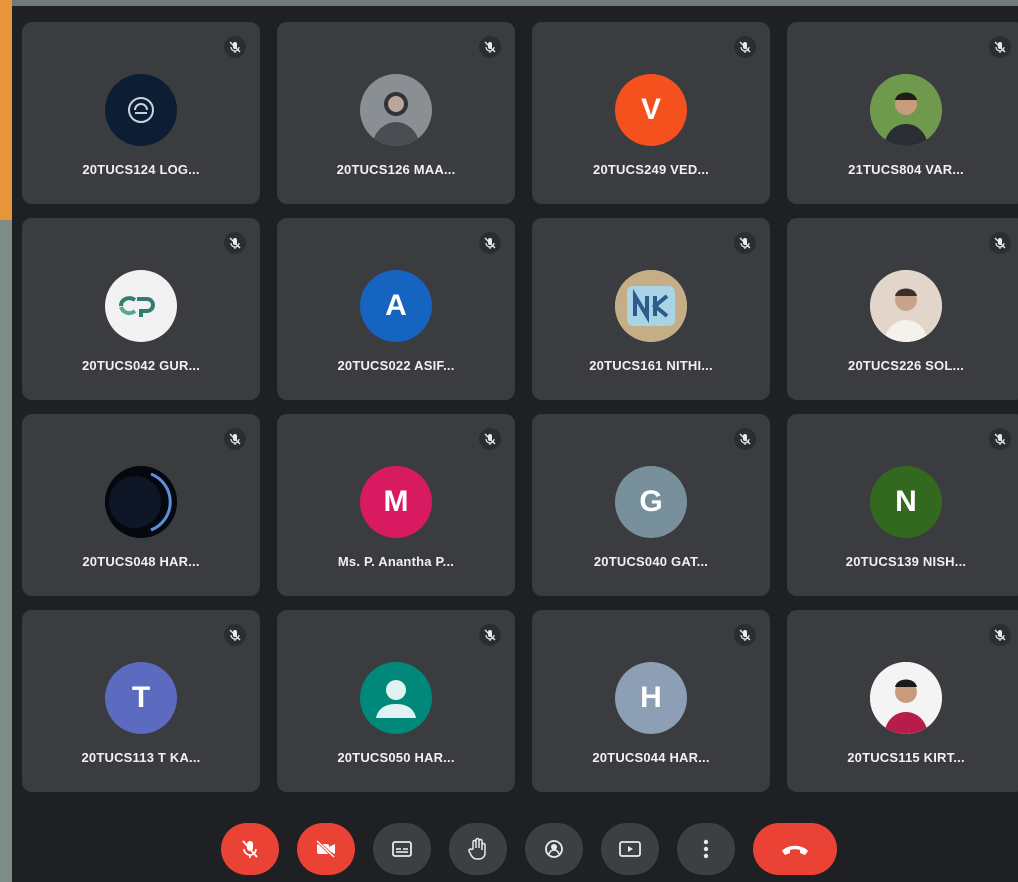 The width and height of the screenshot is (1018, 882). Describe the element at coordinates (396, 698) in the screenshot. I see `default-person-icon` at that location.